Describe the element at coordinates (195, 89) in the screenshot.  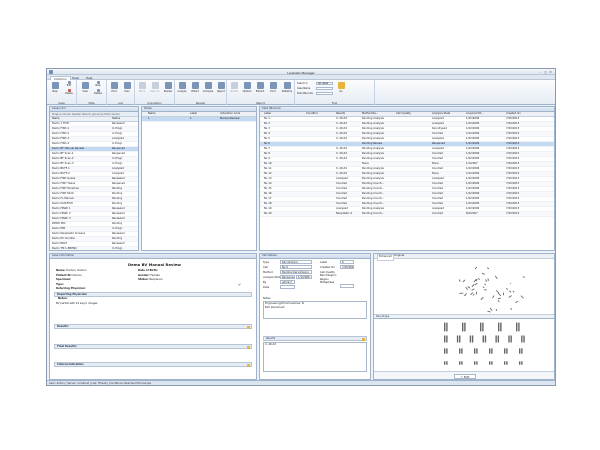
I see `wizard-button: Wizard` at that location.